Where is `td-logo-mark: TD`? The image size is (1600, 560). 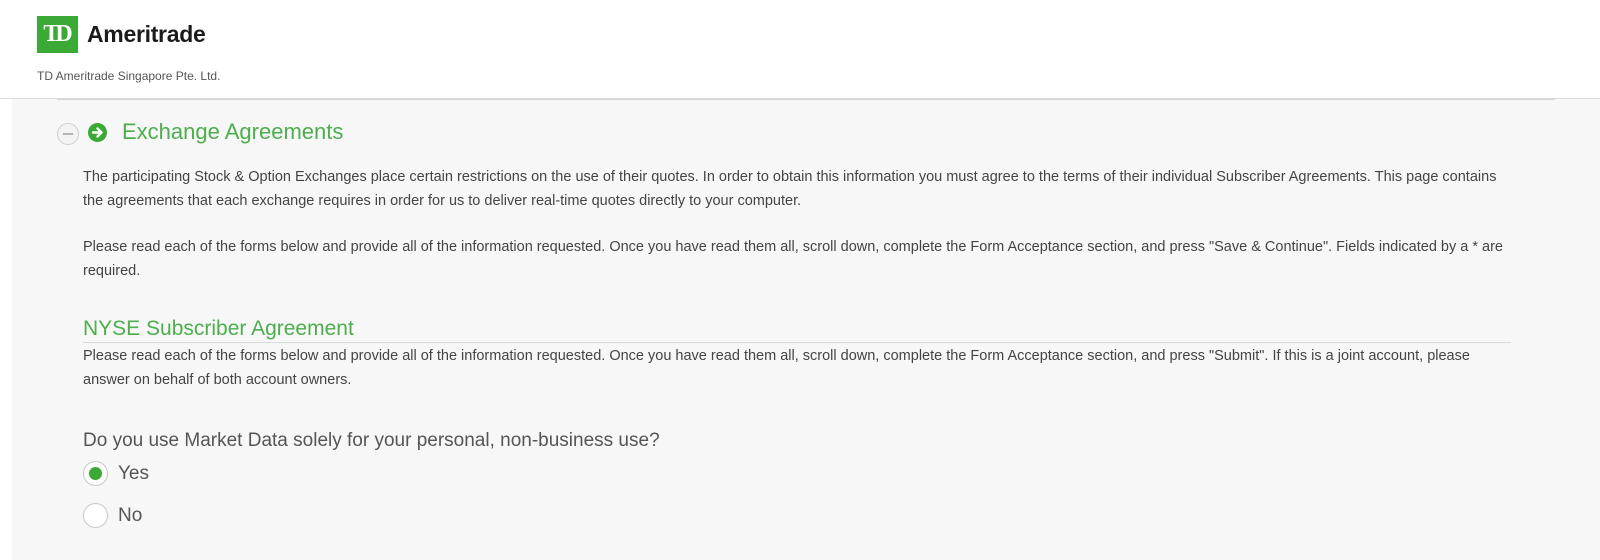 td-logo-mark: TD is located at coordinates (57, 34).